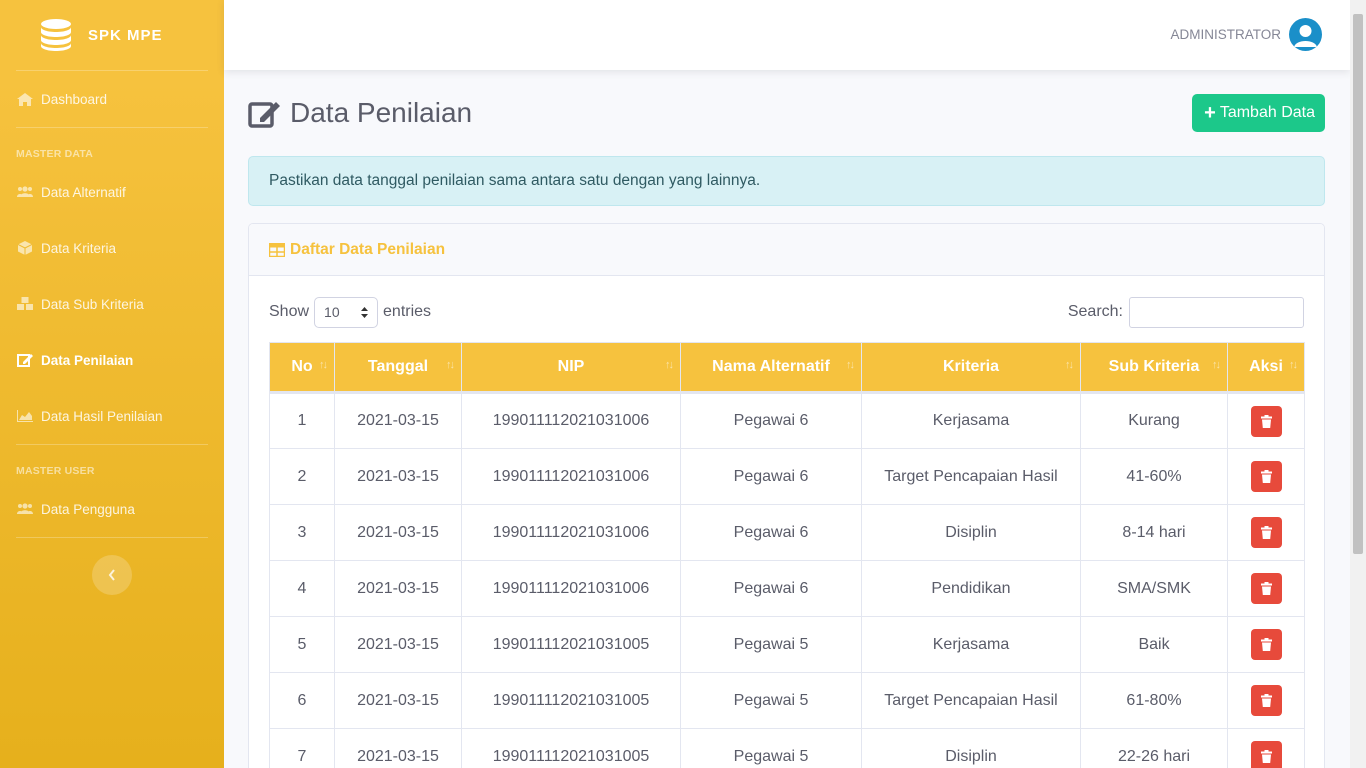 The width and height of the screenshot is (1366, 768). Describe the element at coordinates (302, 367) in the screenshot. I see `column-header-no: No ↑↓` at that location.